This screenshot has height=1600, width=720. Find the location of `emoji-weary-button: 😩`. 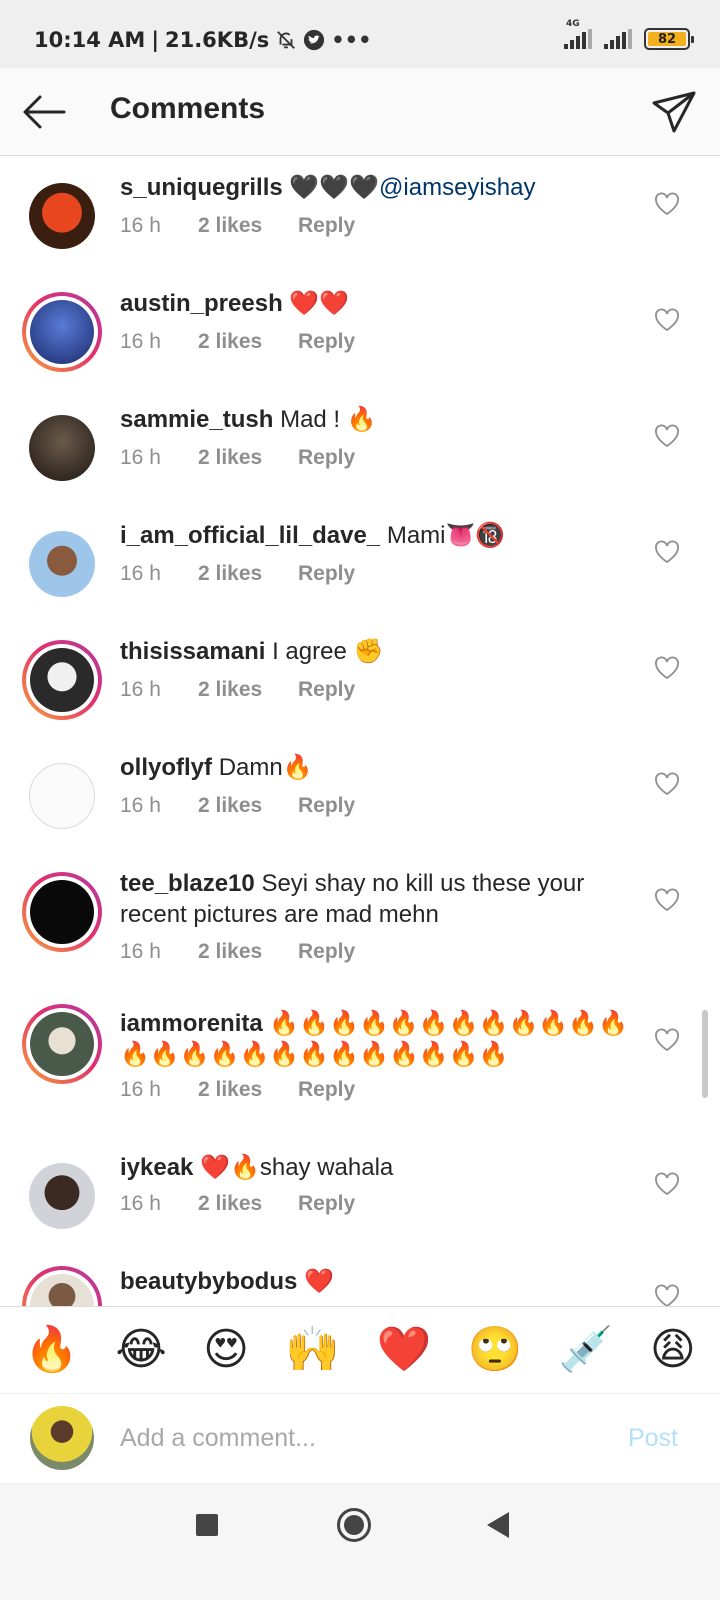

emoji-weary-button: 😩 is located at coordinates (673, 1350).